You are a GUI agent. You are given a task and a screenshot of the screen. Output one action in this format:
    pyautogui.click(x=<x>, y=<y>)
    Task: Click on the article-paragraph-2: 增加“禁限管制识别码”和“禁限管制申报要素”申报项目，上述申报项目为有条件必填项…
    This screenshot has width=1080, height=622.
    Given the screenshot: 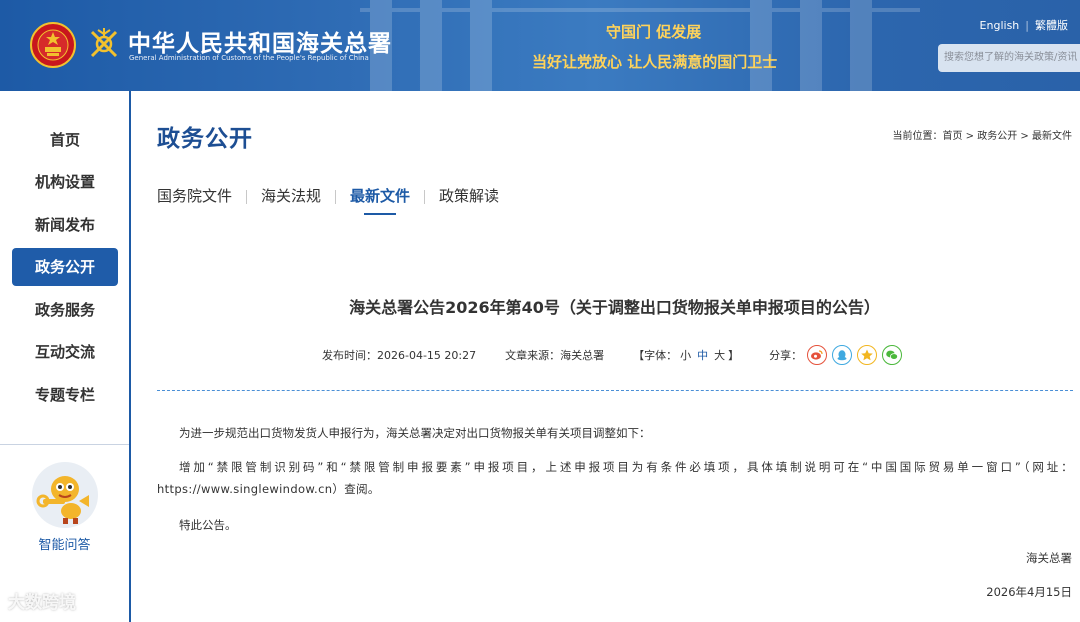 What is the action you would take?
    pyautogui.click(x=615, y=478)
    